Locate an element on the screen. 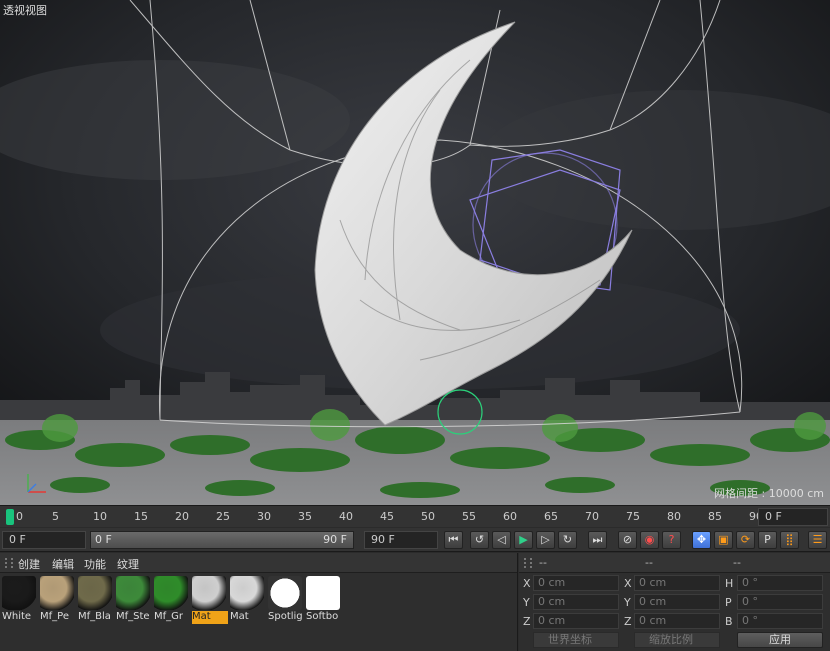  material-swatch: Softbo is located at coordinates (324, 601).